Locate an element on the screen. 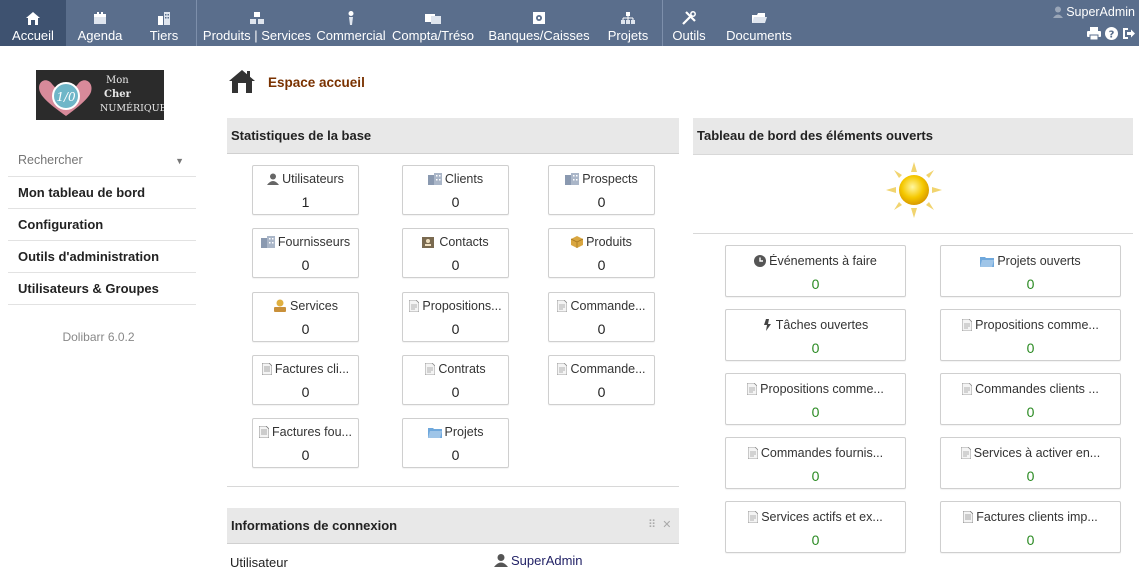 The height and width of the screenshot is (570, 1139). stat-box-projets: Projets 0 is located at coordinates (455, 443).